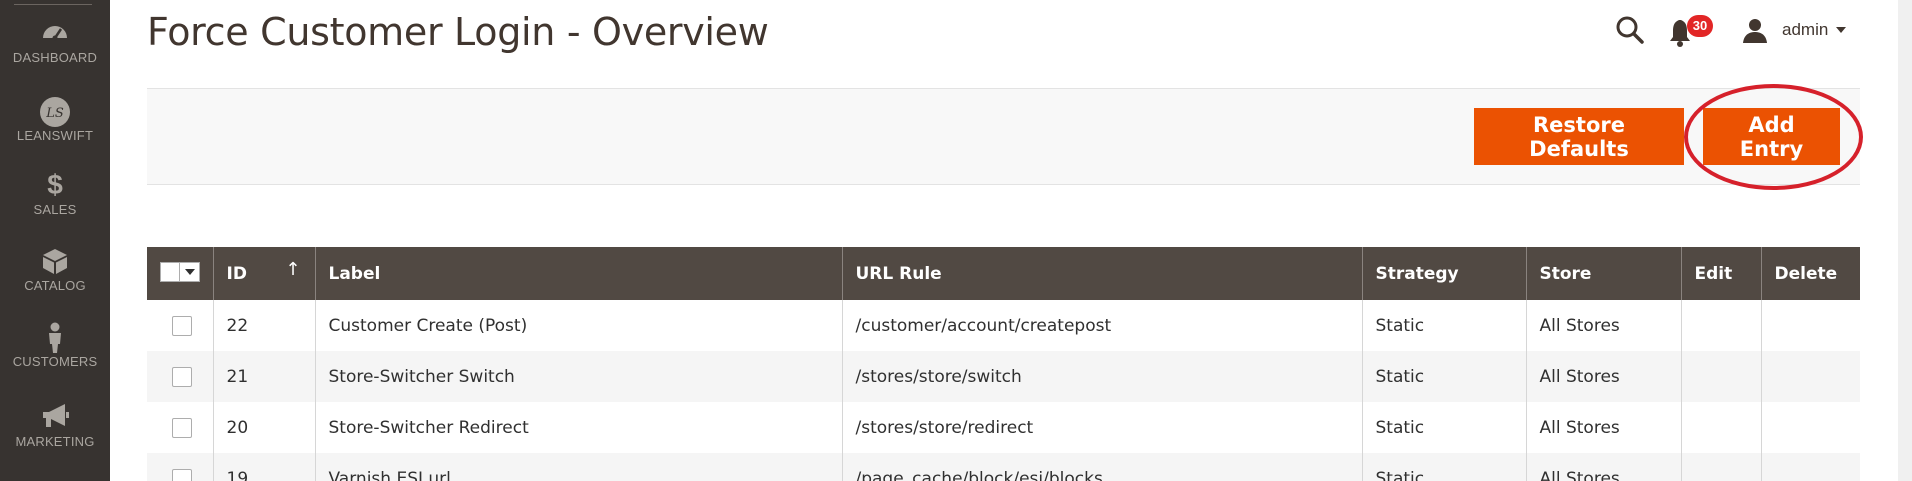 This screenshot has width=1912, height=481. What do you see at coordinates (1810, 273) in the screenshot?
I see `column-header-delete: Delete` at bounding box center [1810, 273].